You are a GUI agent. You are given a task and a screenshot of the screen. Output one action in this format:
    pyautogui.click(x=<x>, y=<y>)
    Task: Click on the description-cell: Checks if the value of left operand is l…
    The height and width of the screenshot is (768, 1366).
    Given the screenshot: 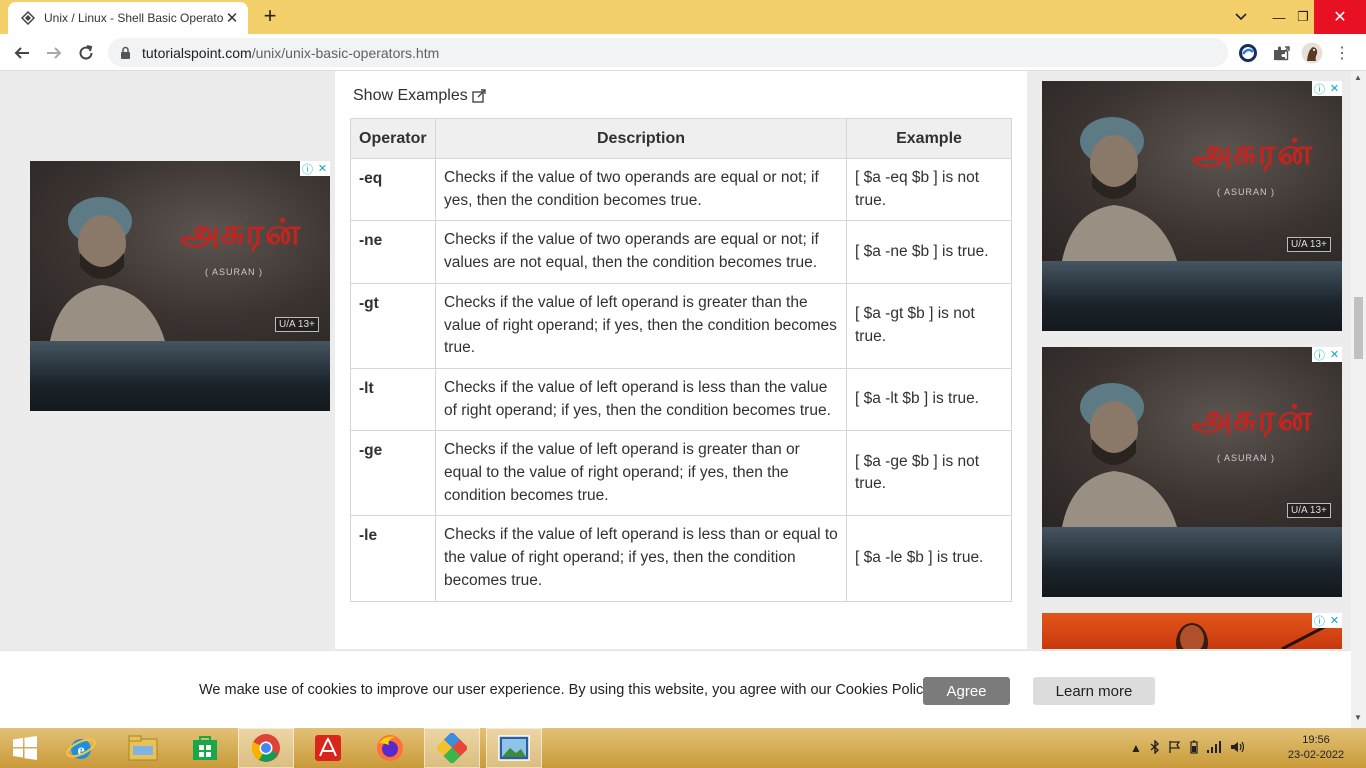 What is the action you would take?
    pyautogui.click(x=641, y=399)
    